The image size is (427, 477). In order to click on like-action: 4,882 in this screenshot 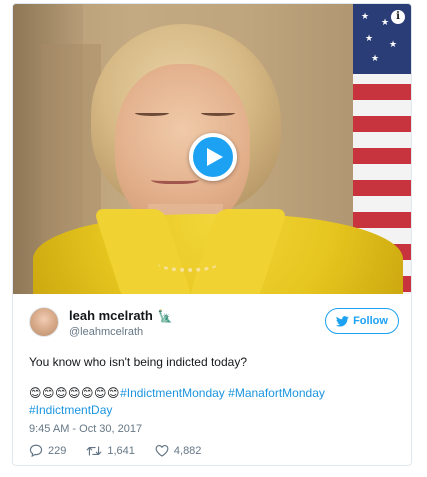, I will do `click(178, 450)`.